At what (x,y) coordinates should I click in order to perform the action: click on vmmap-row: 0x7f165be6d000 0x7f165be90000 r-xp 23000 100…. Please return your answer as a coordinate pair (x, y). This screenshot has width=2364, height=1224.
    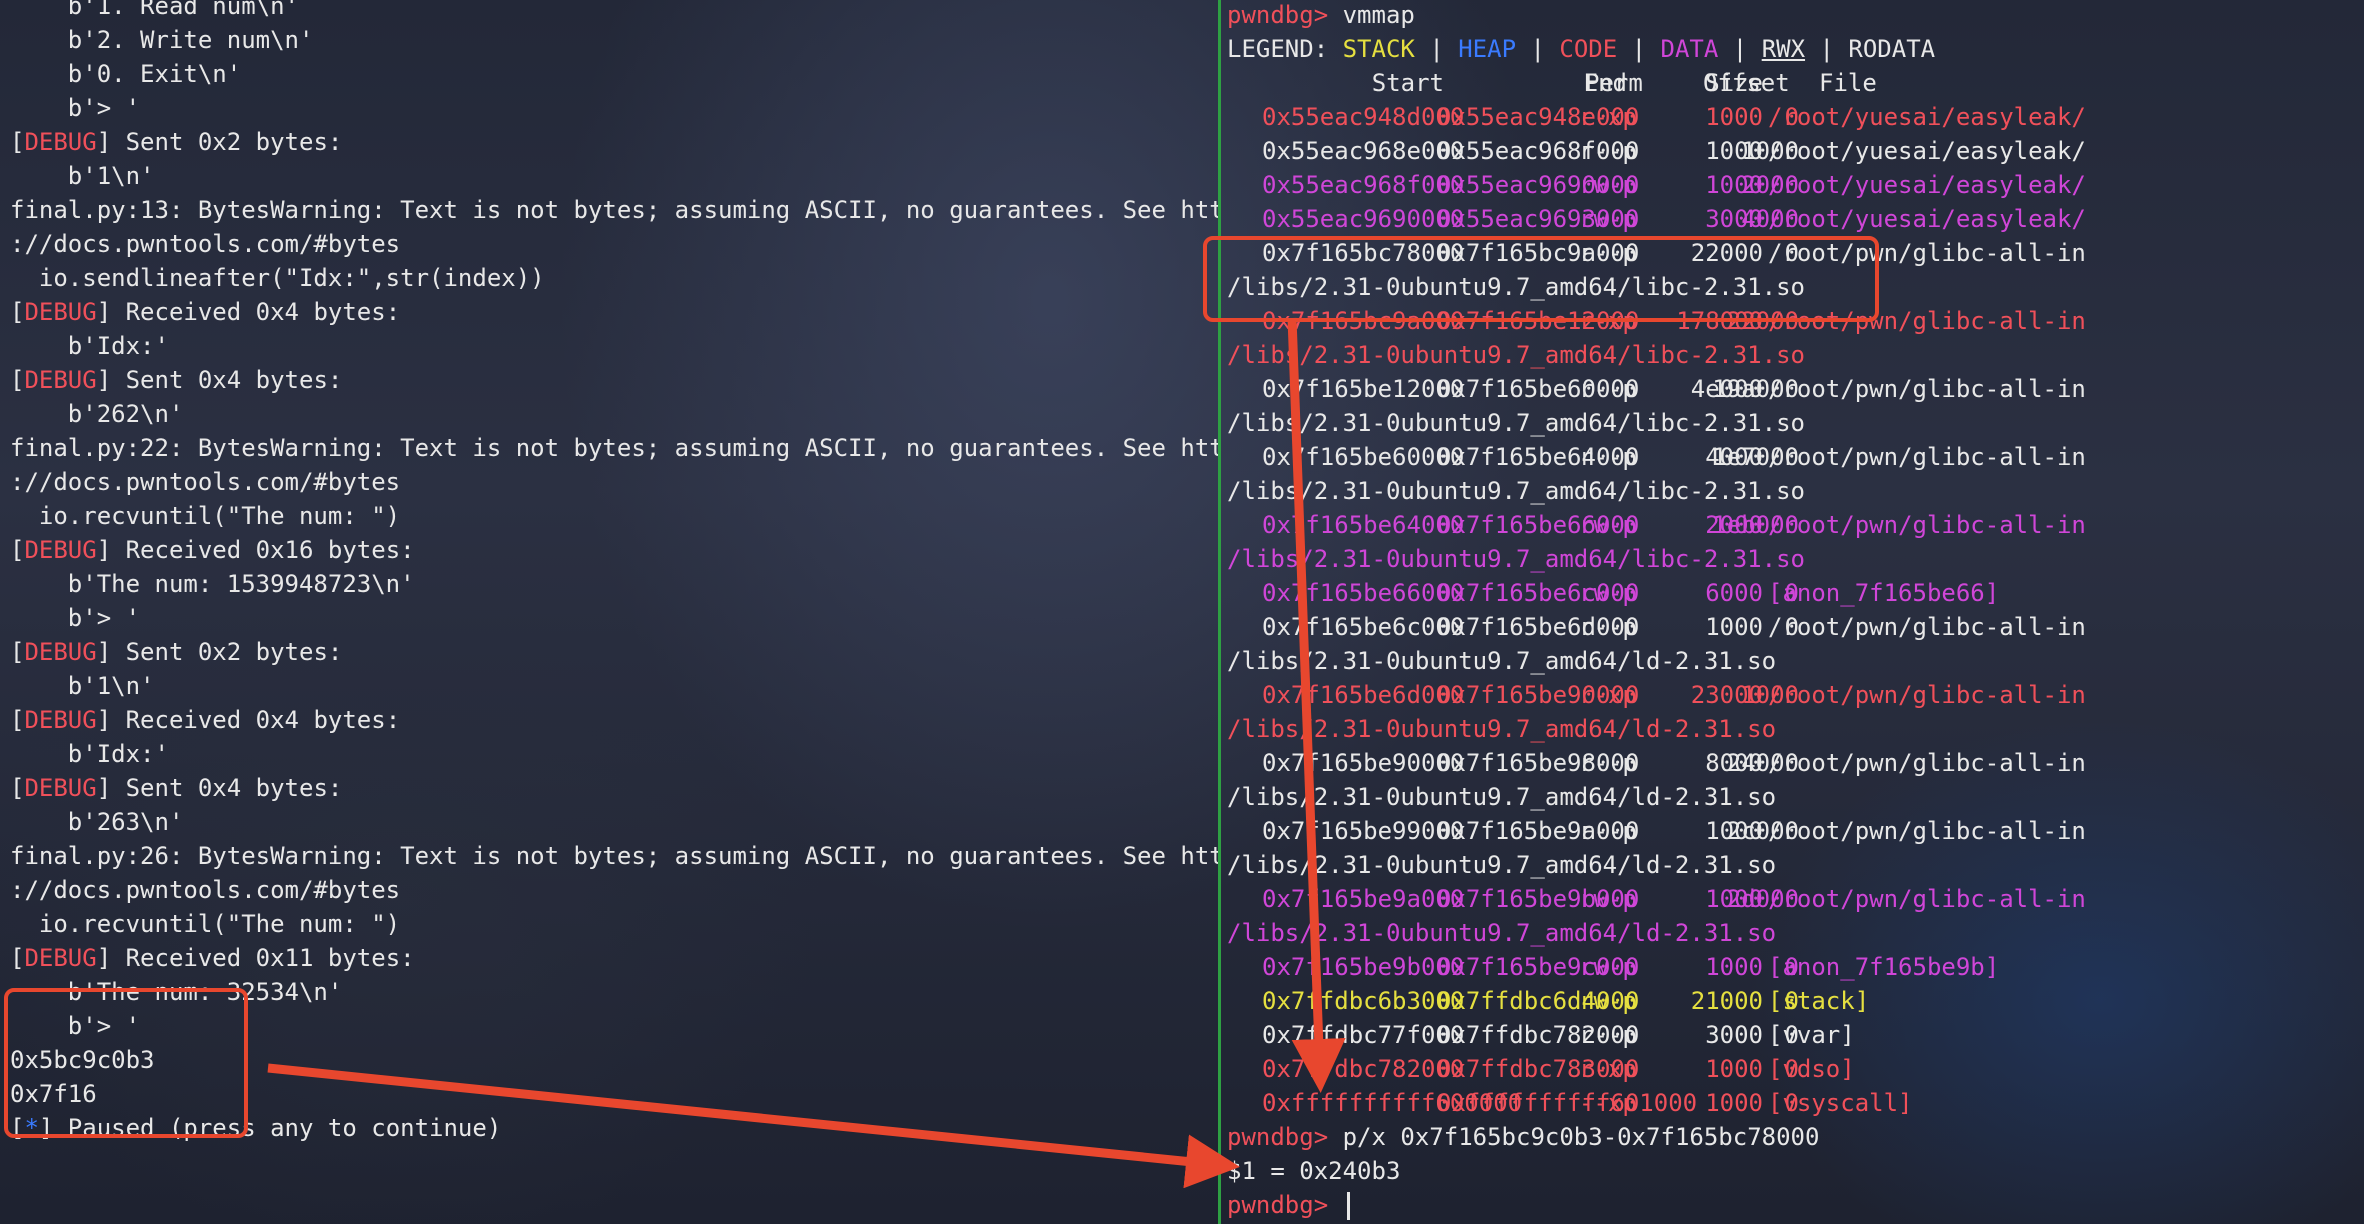
    Looking at the image, I should click on (1795, 695).